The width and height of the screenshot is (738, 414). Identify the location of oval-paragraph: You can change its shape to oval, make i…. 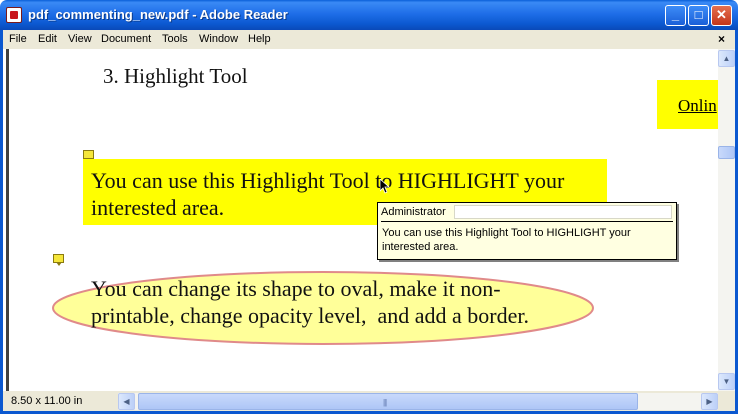
(310, 302).